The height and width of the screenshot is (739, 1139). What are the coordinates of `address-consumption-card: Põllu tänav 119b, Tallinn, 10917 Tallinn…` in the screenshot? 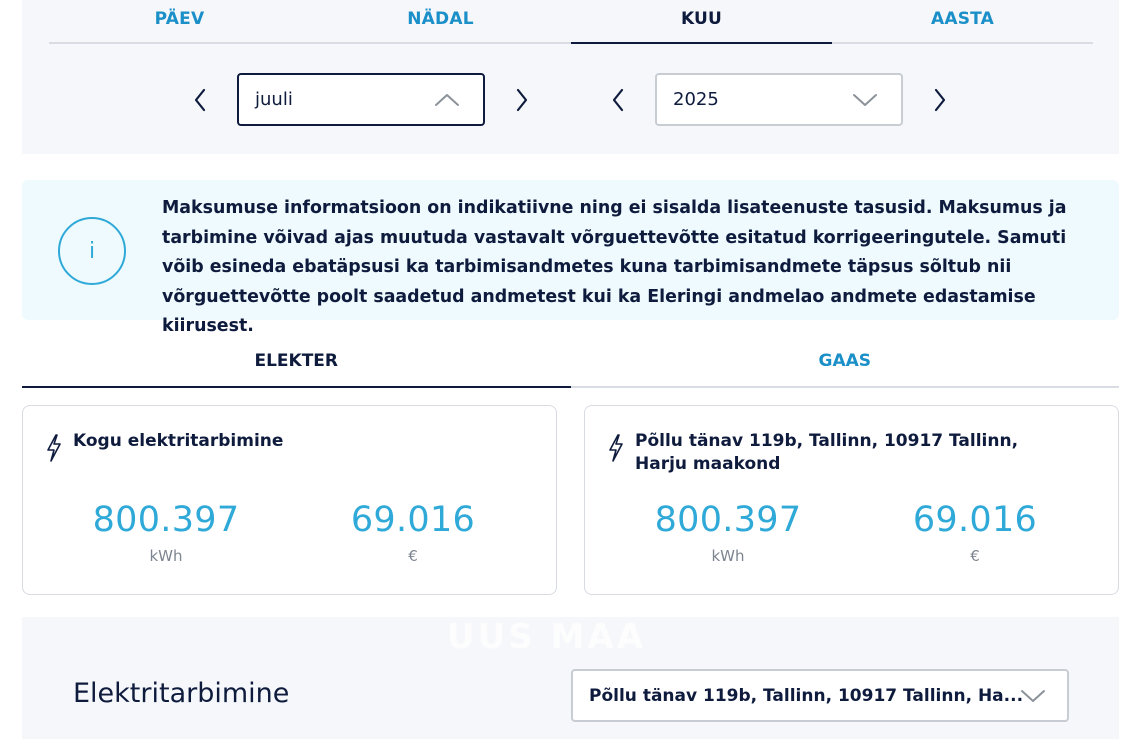 It's located at (851, 500).